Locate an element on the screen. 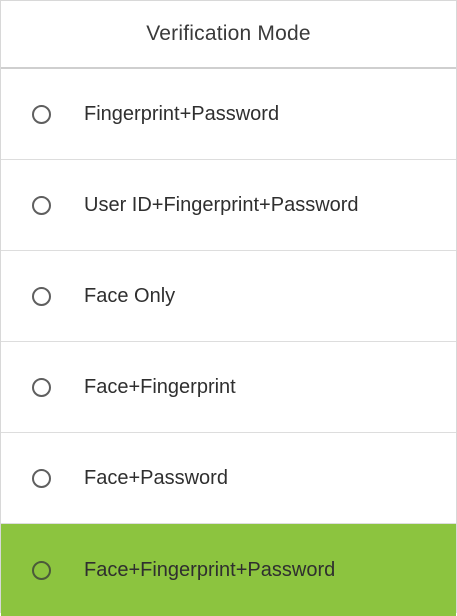 Image resolution: width=457 pixels, height=616 pixels. option-label: User ID+Fingerprint+Password is located at coordinates (221, 204).